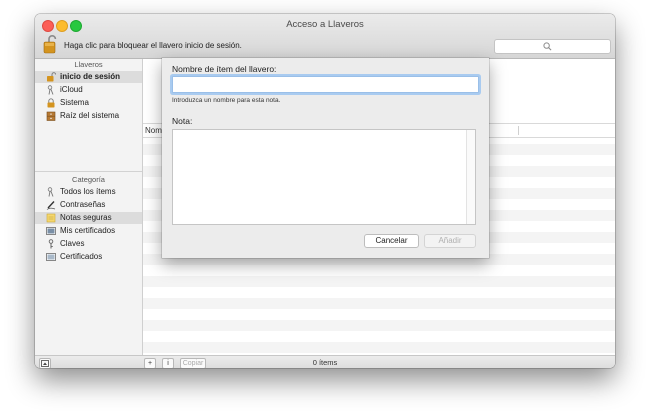 The image size is (650, 419). I want to click on sidebar-item-my-certificates: Mis certificados, so click(88, 231).